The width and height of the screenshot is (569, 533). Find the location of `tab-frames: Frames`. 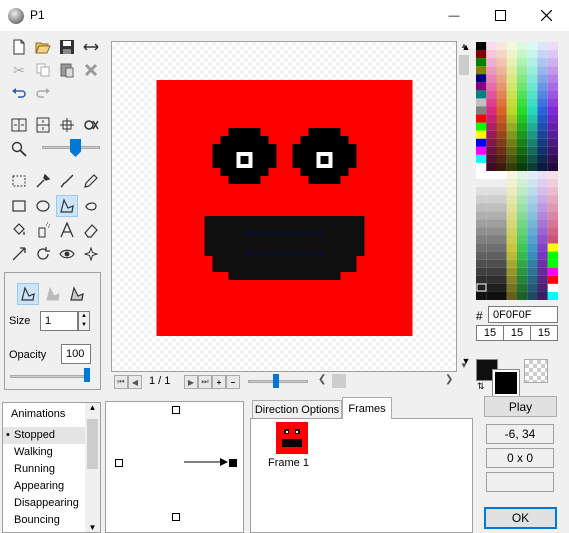

tab-frames: Frames is located at coordinates (367, 408).